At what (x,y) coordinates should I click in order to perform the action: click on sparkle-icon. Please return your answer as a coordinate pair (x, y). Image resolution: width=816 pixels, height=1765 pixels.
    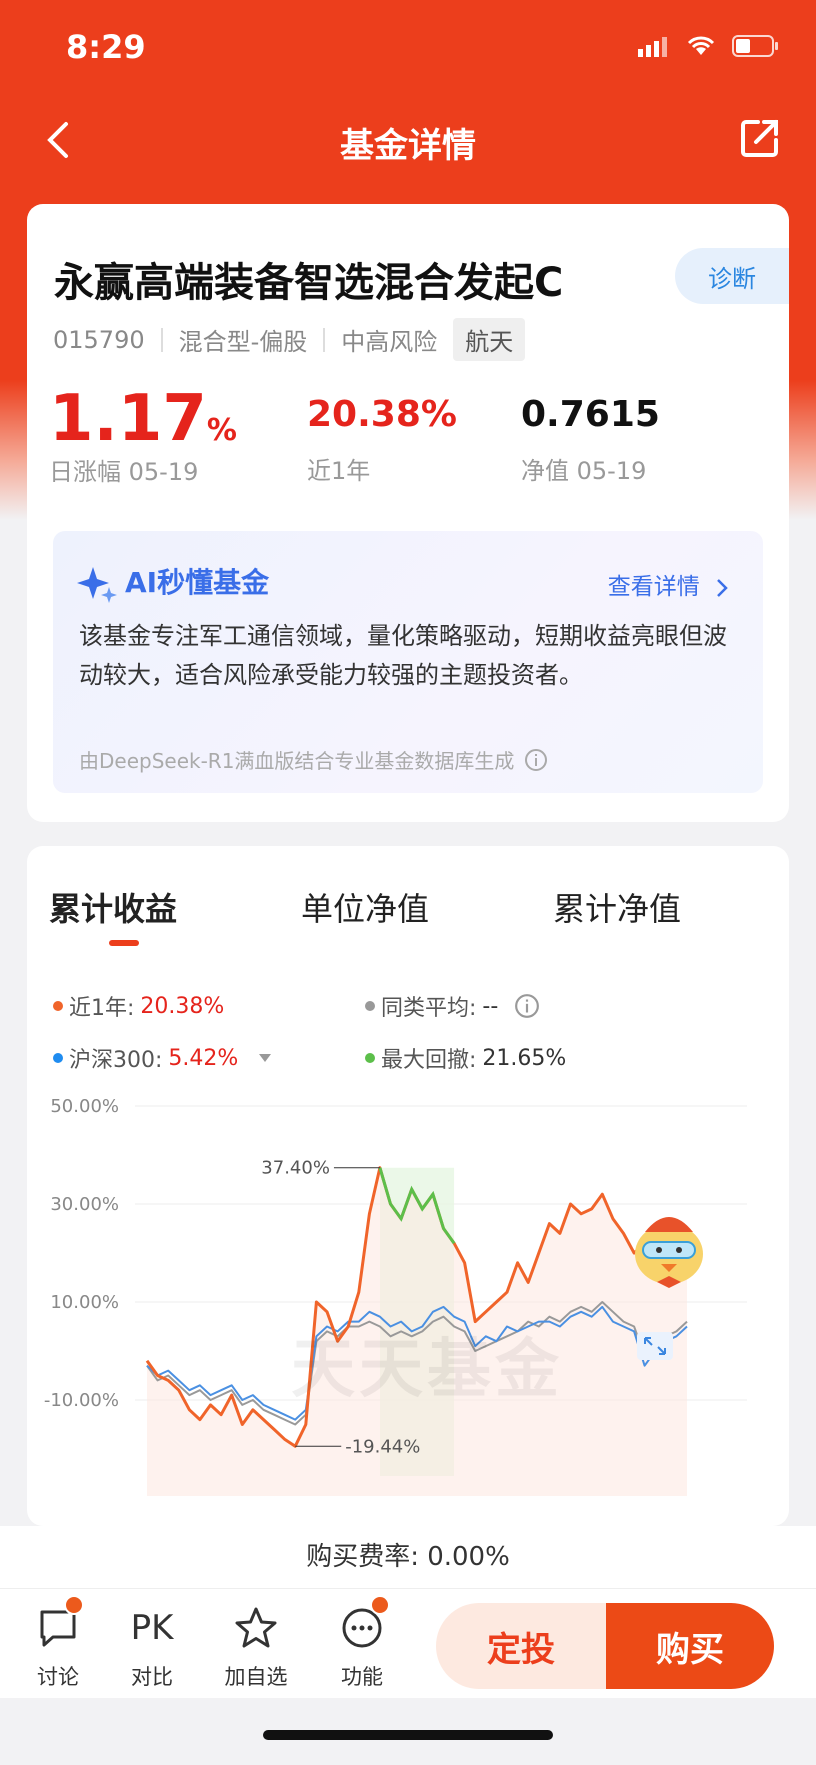
    Looking at the image, I should click on (97, 585).